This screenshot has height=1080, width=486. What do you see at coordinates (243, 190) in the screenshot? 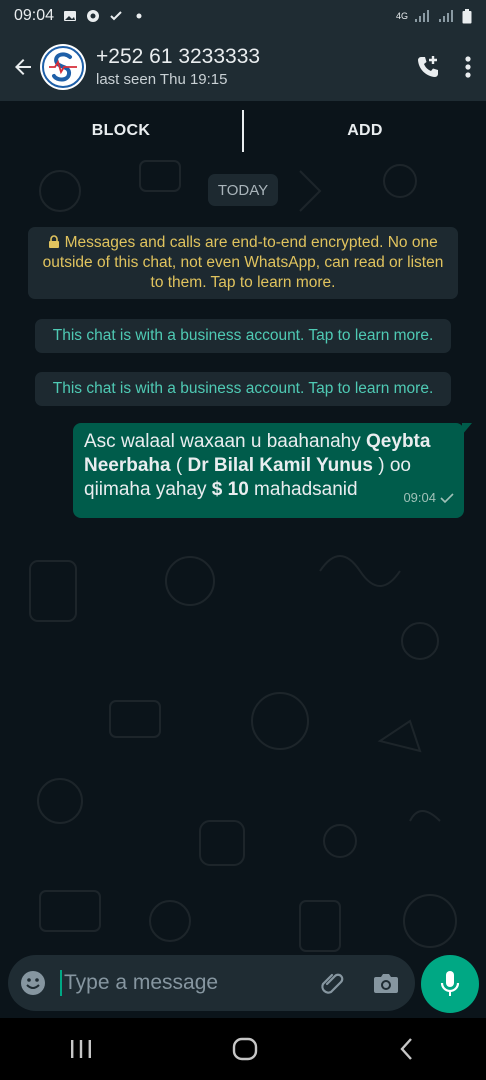
I see `date-chip: TODAY` at bounding box center [243, 190].